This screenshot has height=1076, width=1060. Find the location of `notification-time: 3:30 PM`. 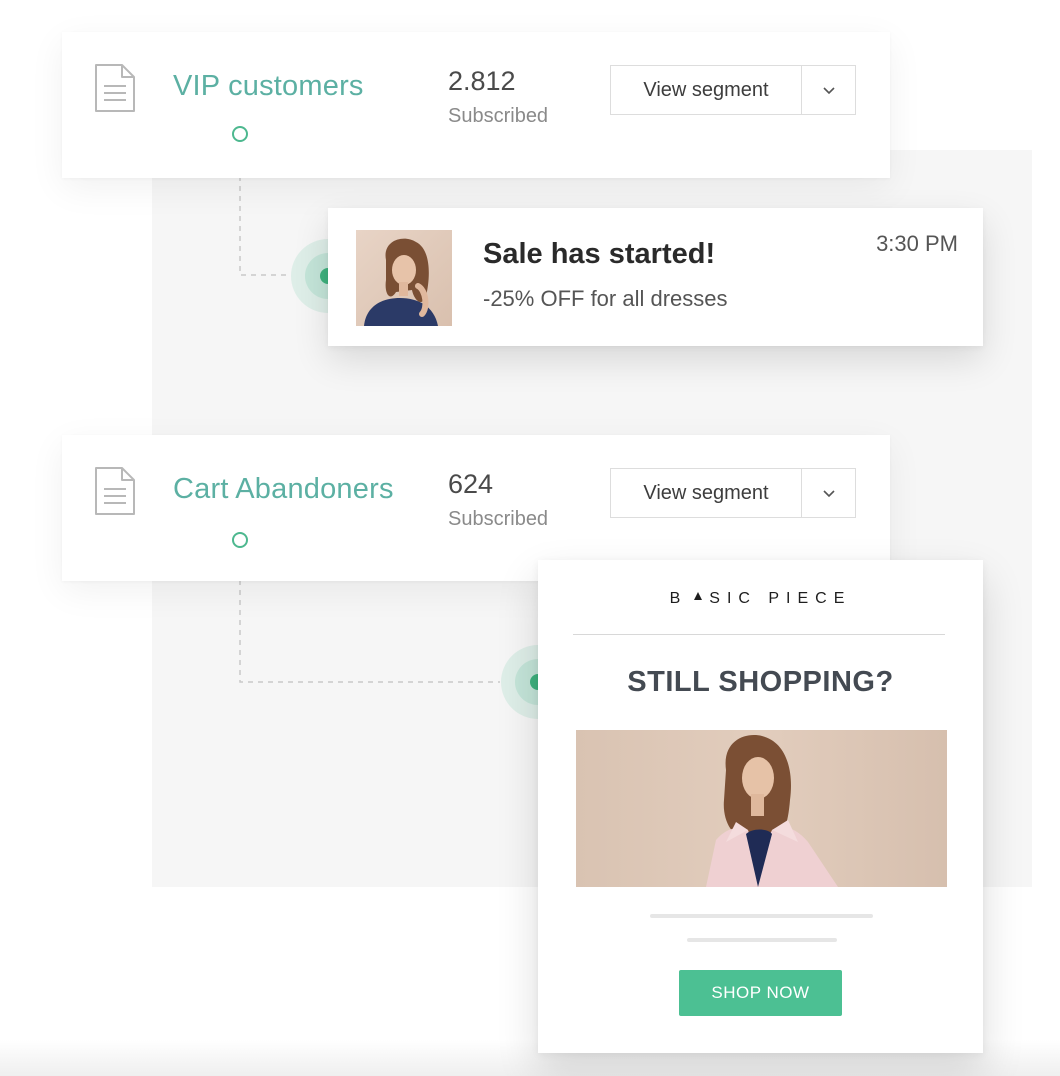

notification-time: 3:30 PM is located at coordinates (917, 243).